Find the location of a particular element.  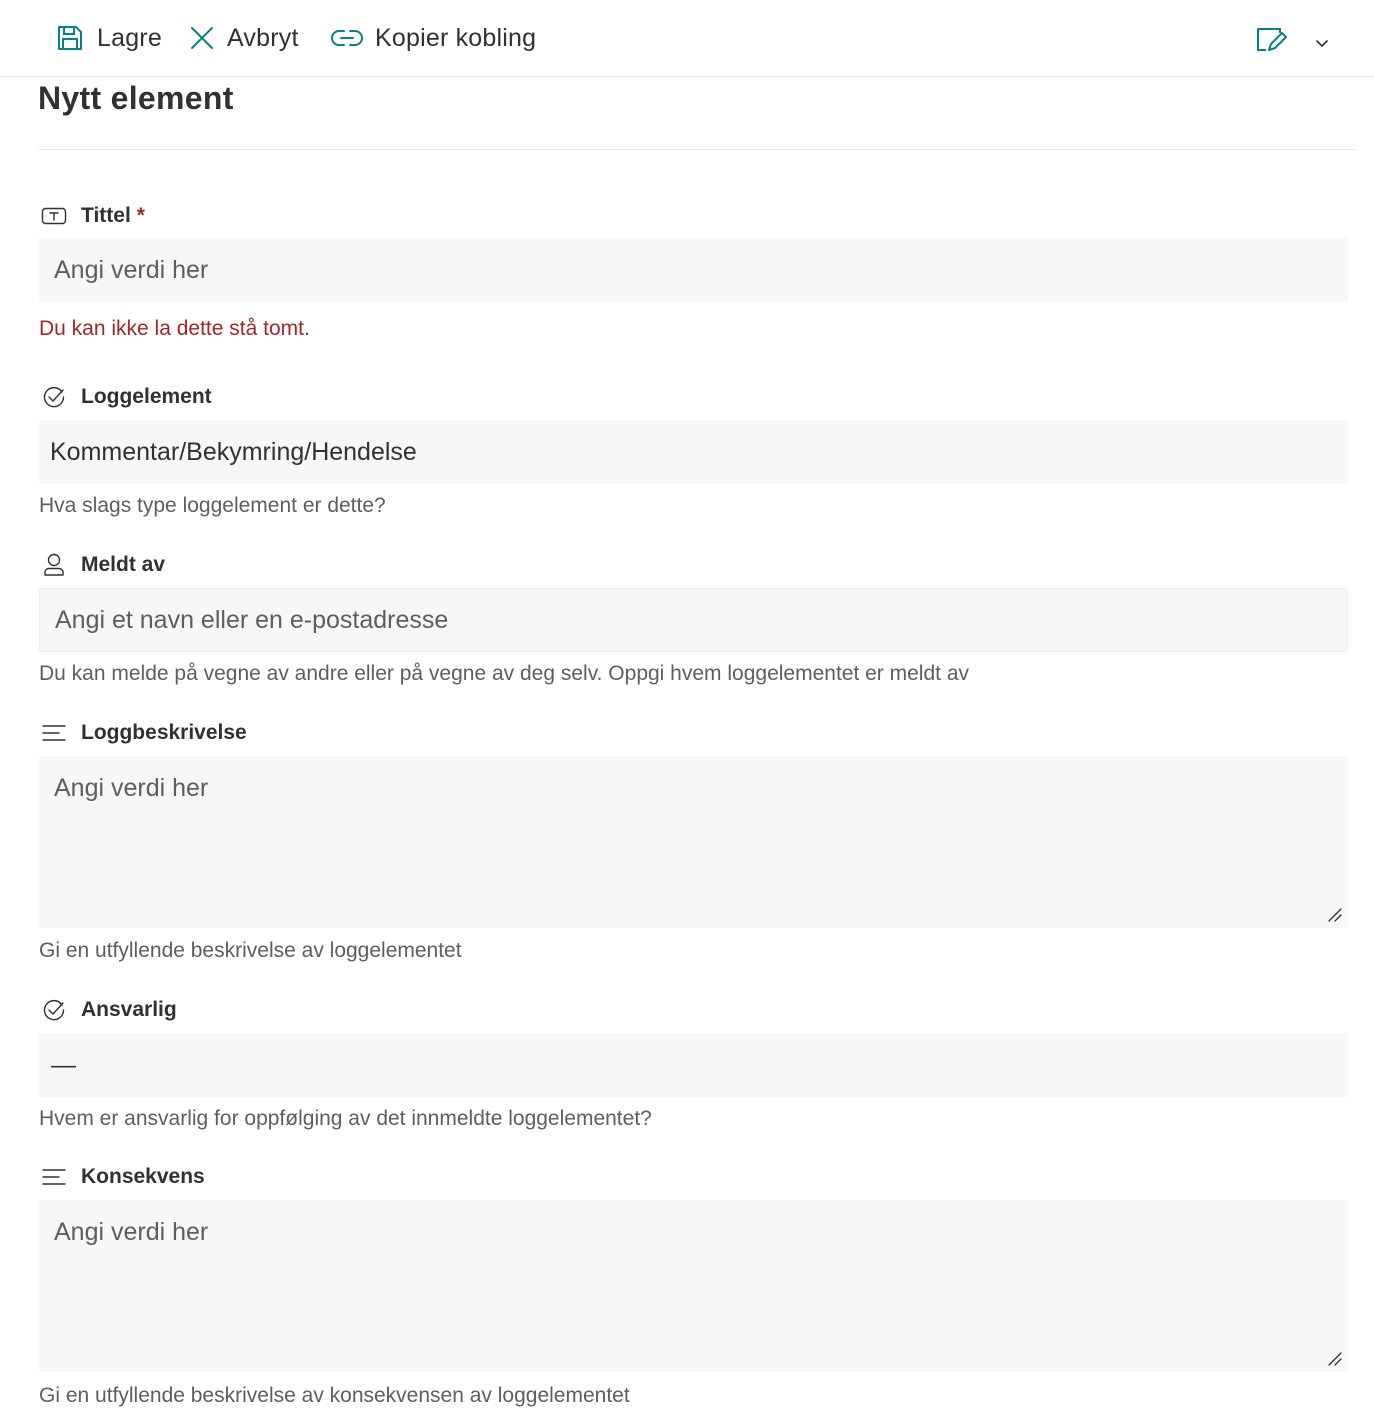

log-item-choice: Kommentar/Bekymring/Hendelse is located at coordinates (693, 452).